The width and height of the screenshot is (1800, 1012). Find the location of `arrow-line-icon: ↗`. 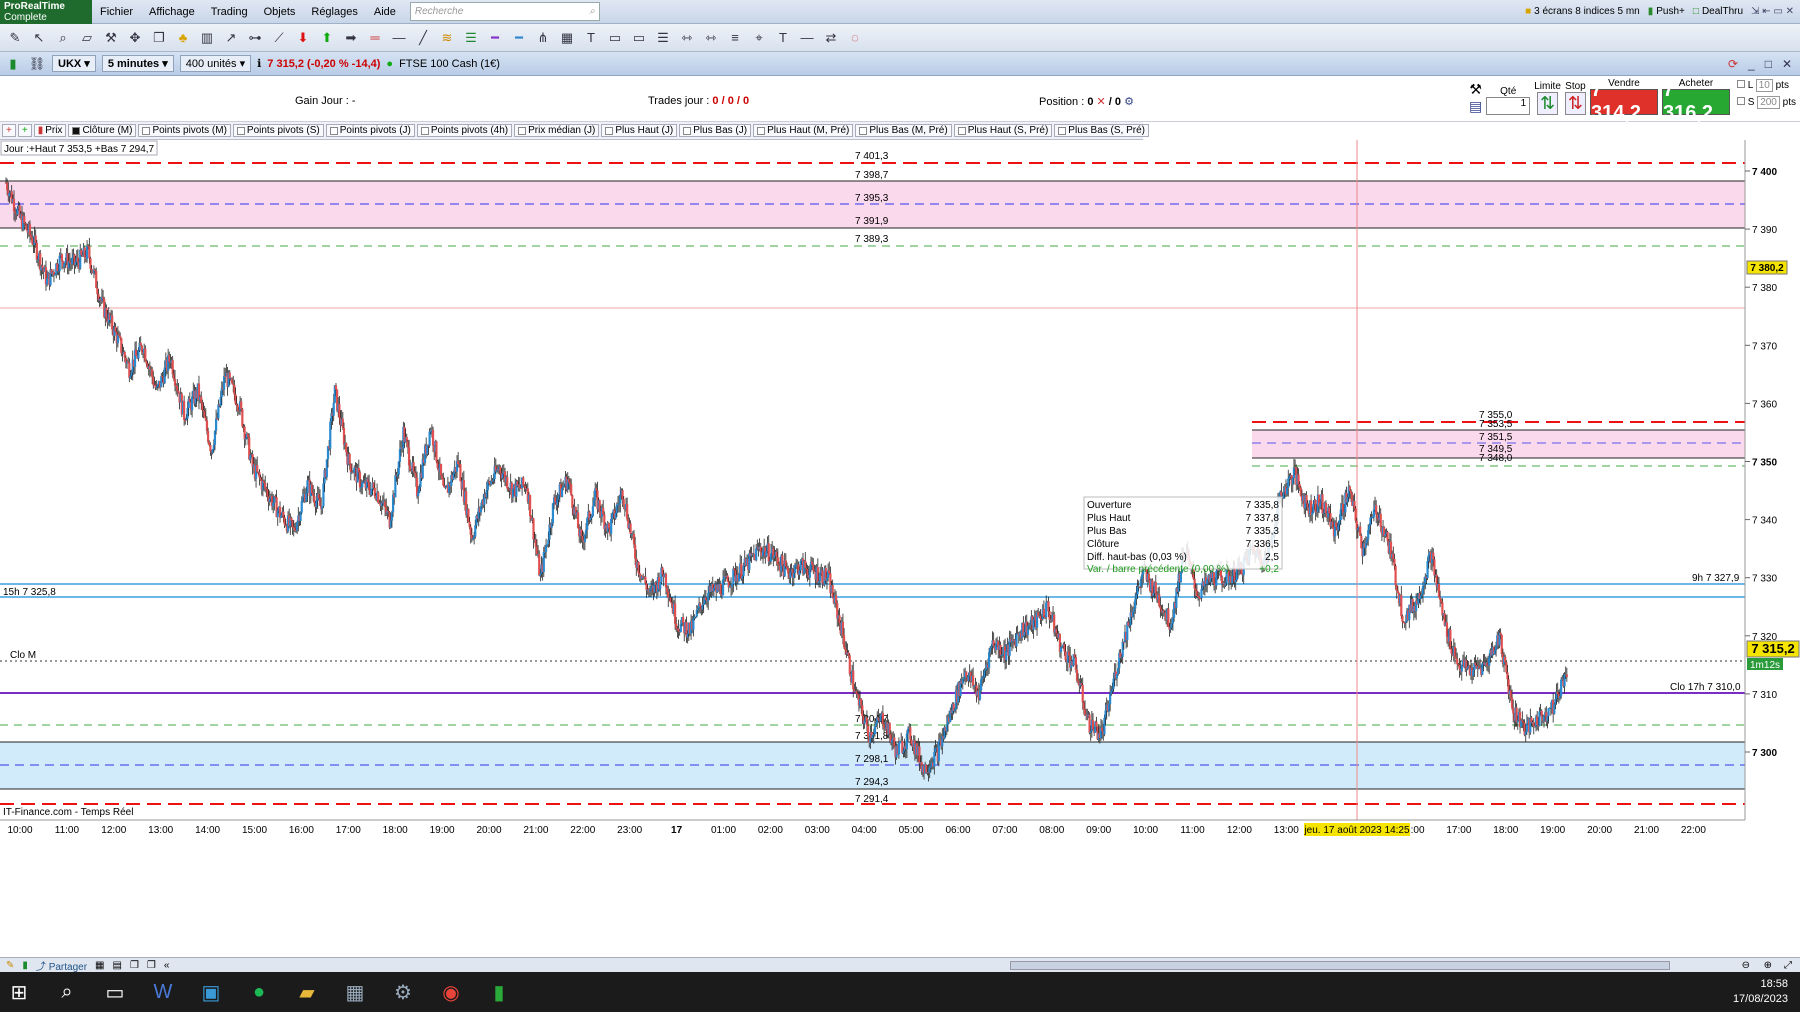

arrow-line-icon: ↗ is located at coordinates (231, 38).